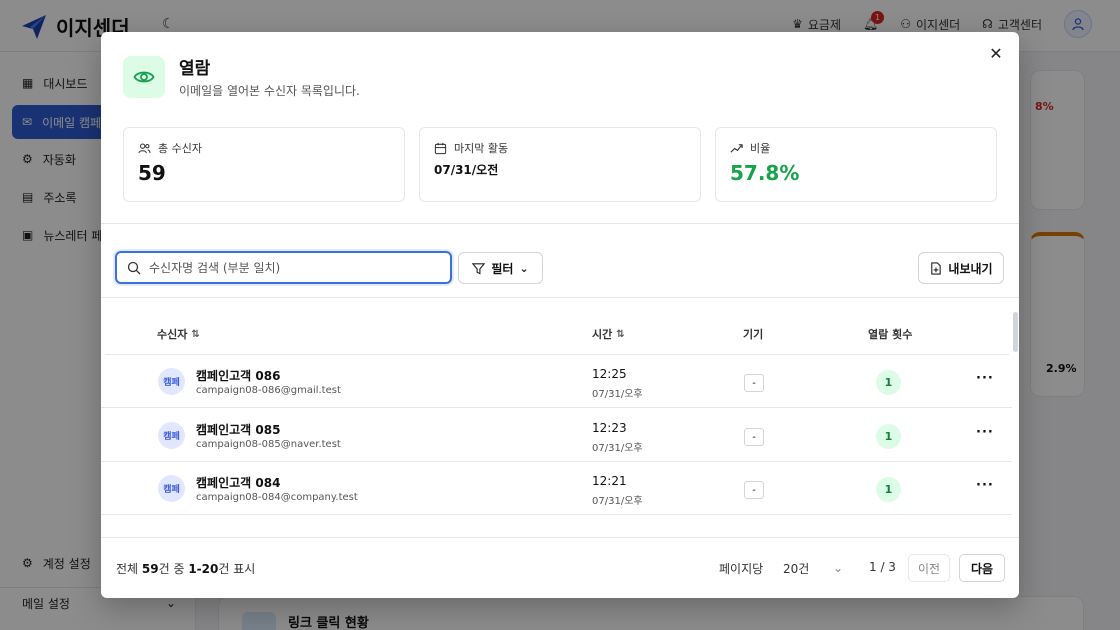  Describe the element at coordinates (294, 267) in the screenshot. I see `search-input` at that location.